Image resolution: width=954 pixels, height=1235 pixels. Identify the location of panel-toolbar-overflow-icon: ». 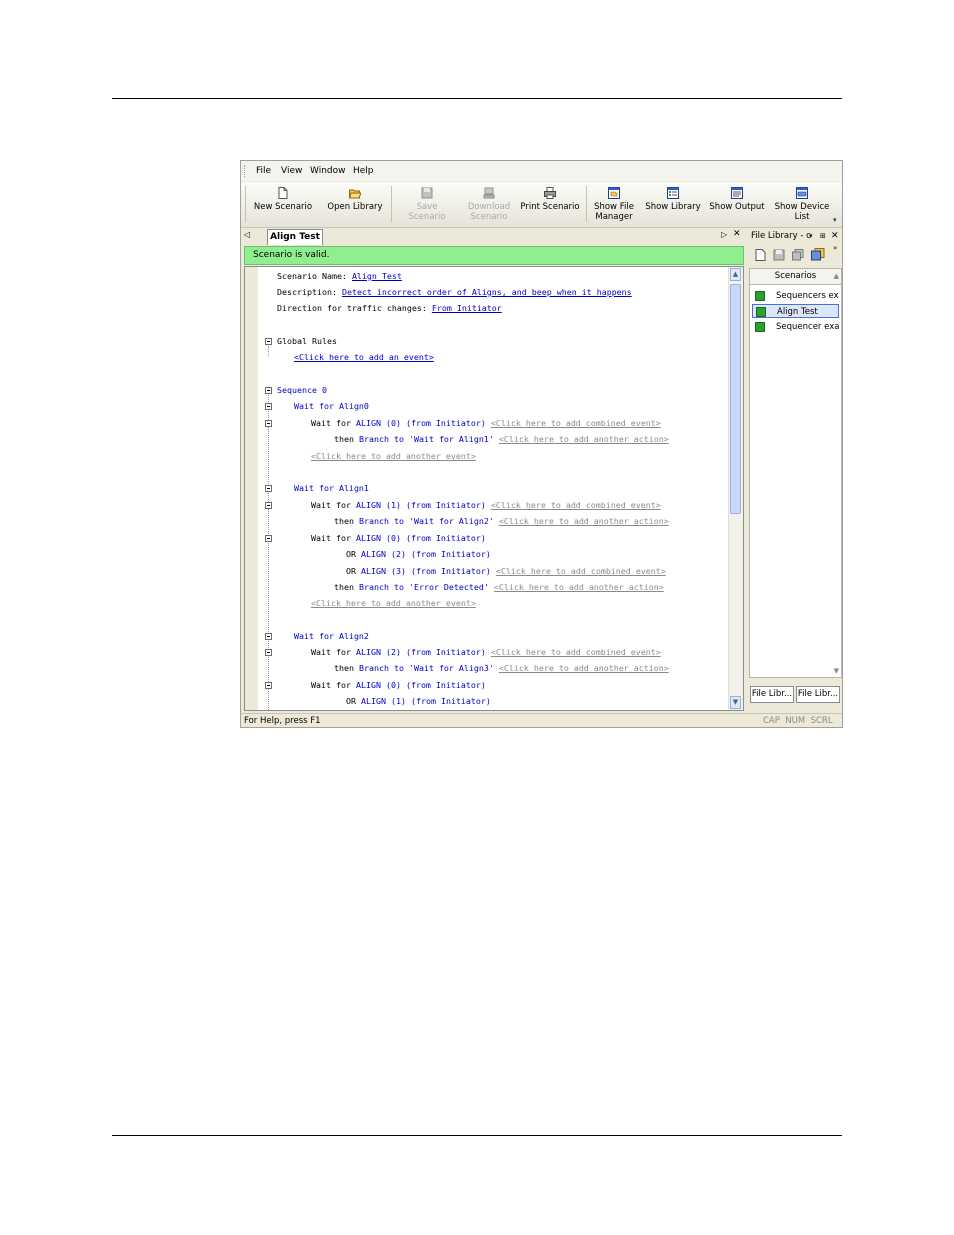
(835, 248).